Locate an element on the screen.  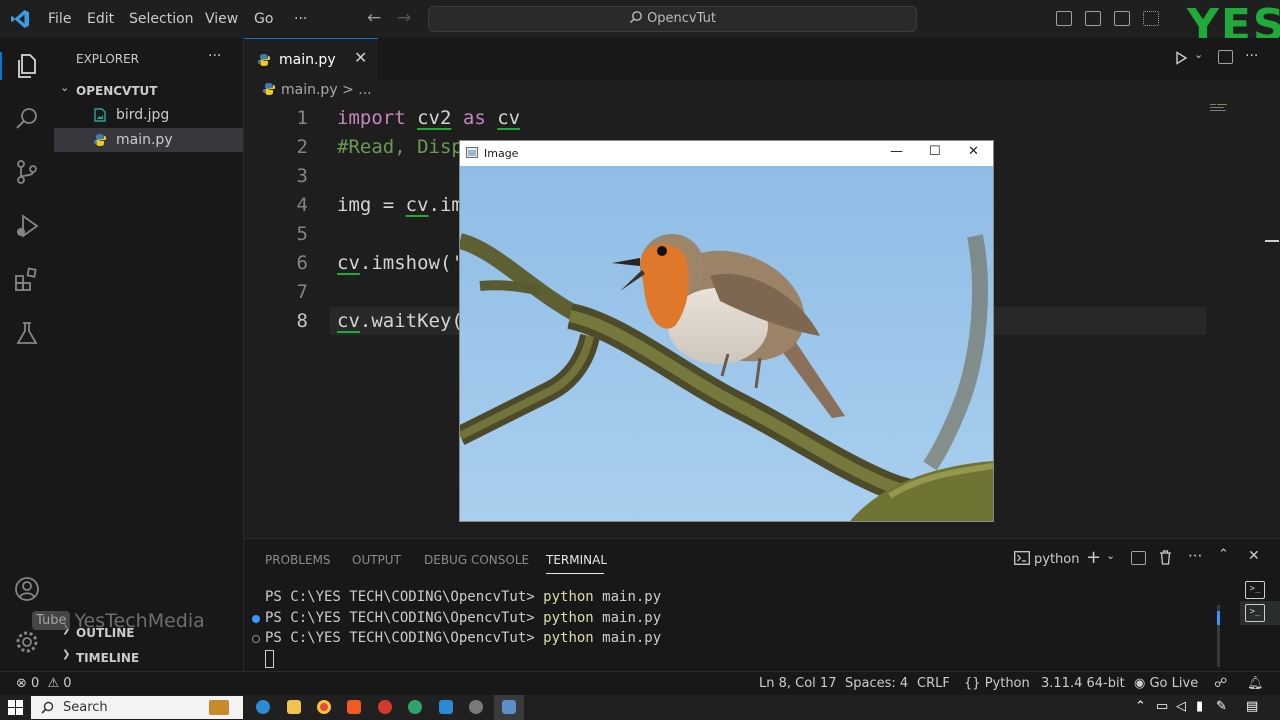
breadcrumb-file: main.py is located at coordinates (309, 90).